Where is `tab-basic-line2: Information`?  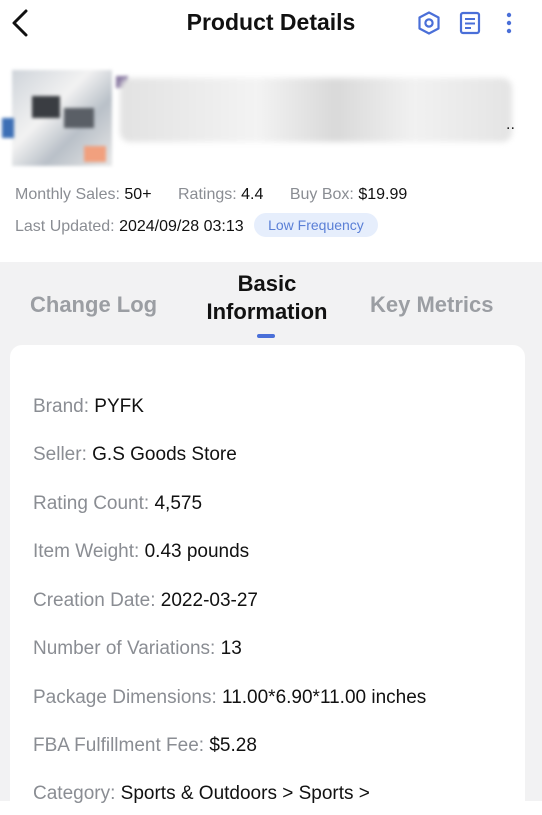
tab-basic-line2: Information is located at coordinates (267, 311).